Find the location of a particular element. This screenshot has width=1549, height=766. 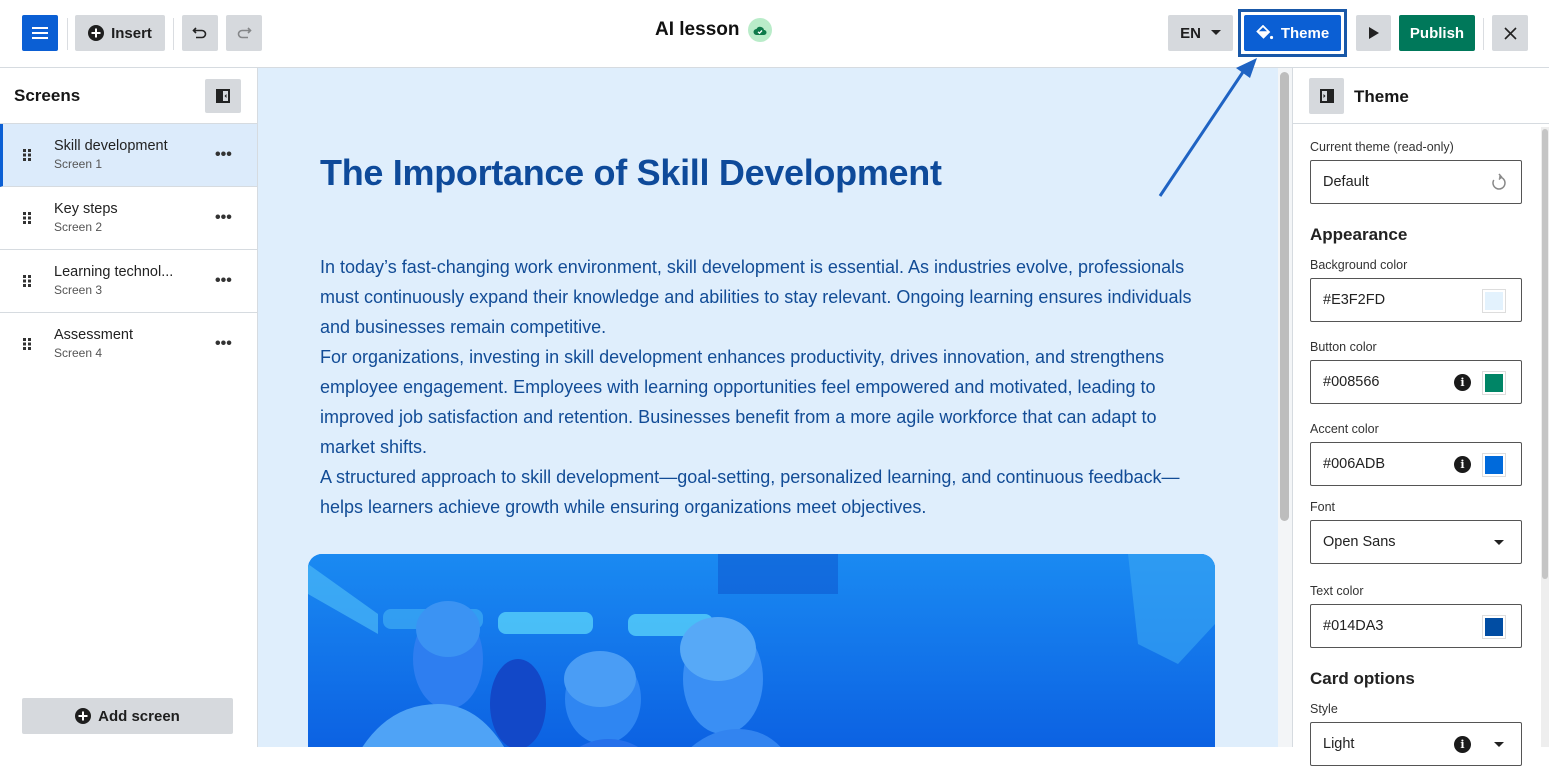

cloud-saved-icon is located at coordinates (760, 30).